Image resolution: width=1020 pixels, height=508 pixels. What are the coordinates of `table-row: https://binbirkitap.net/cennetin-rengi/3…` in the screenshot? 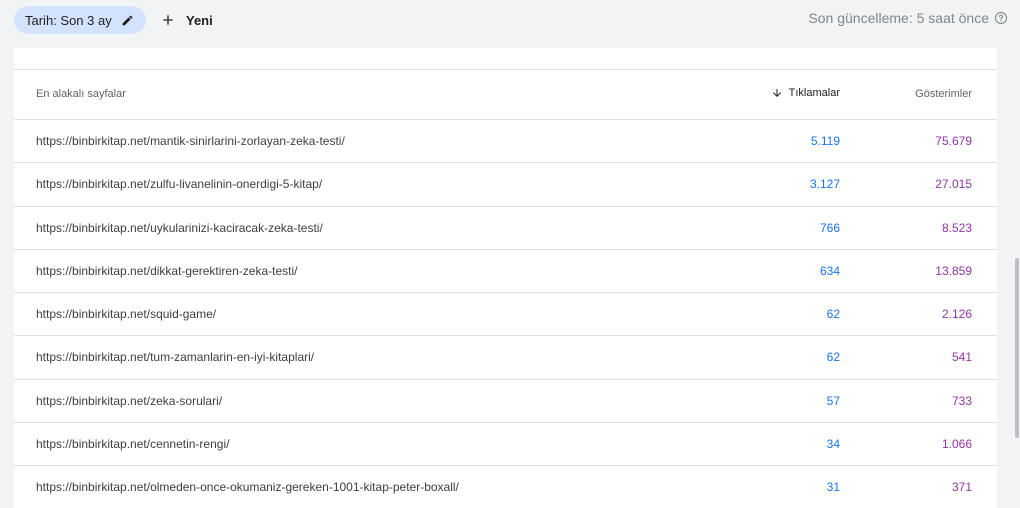 It's located at (505, 445).